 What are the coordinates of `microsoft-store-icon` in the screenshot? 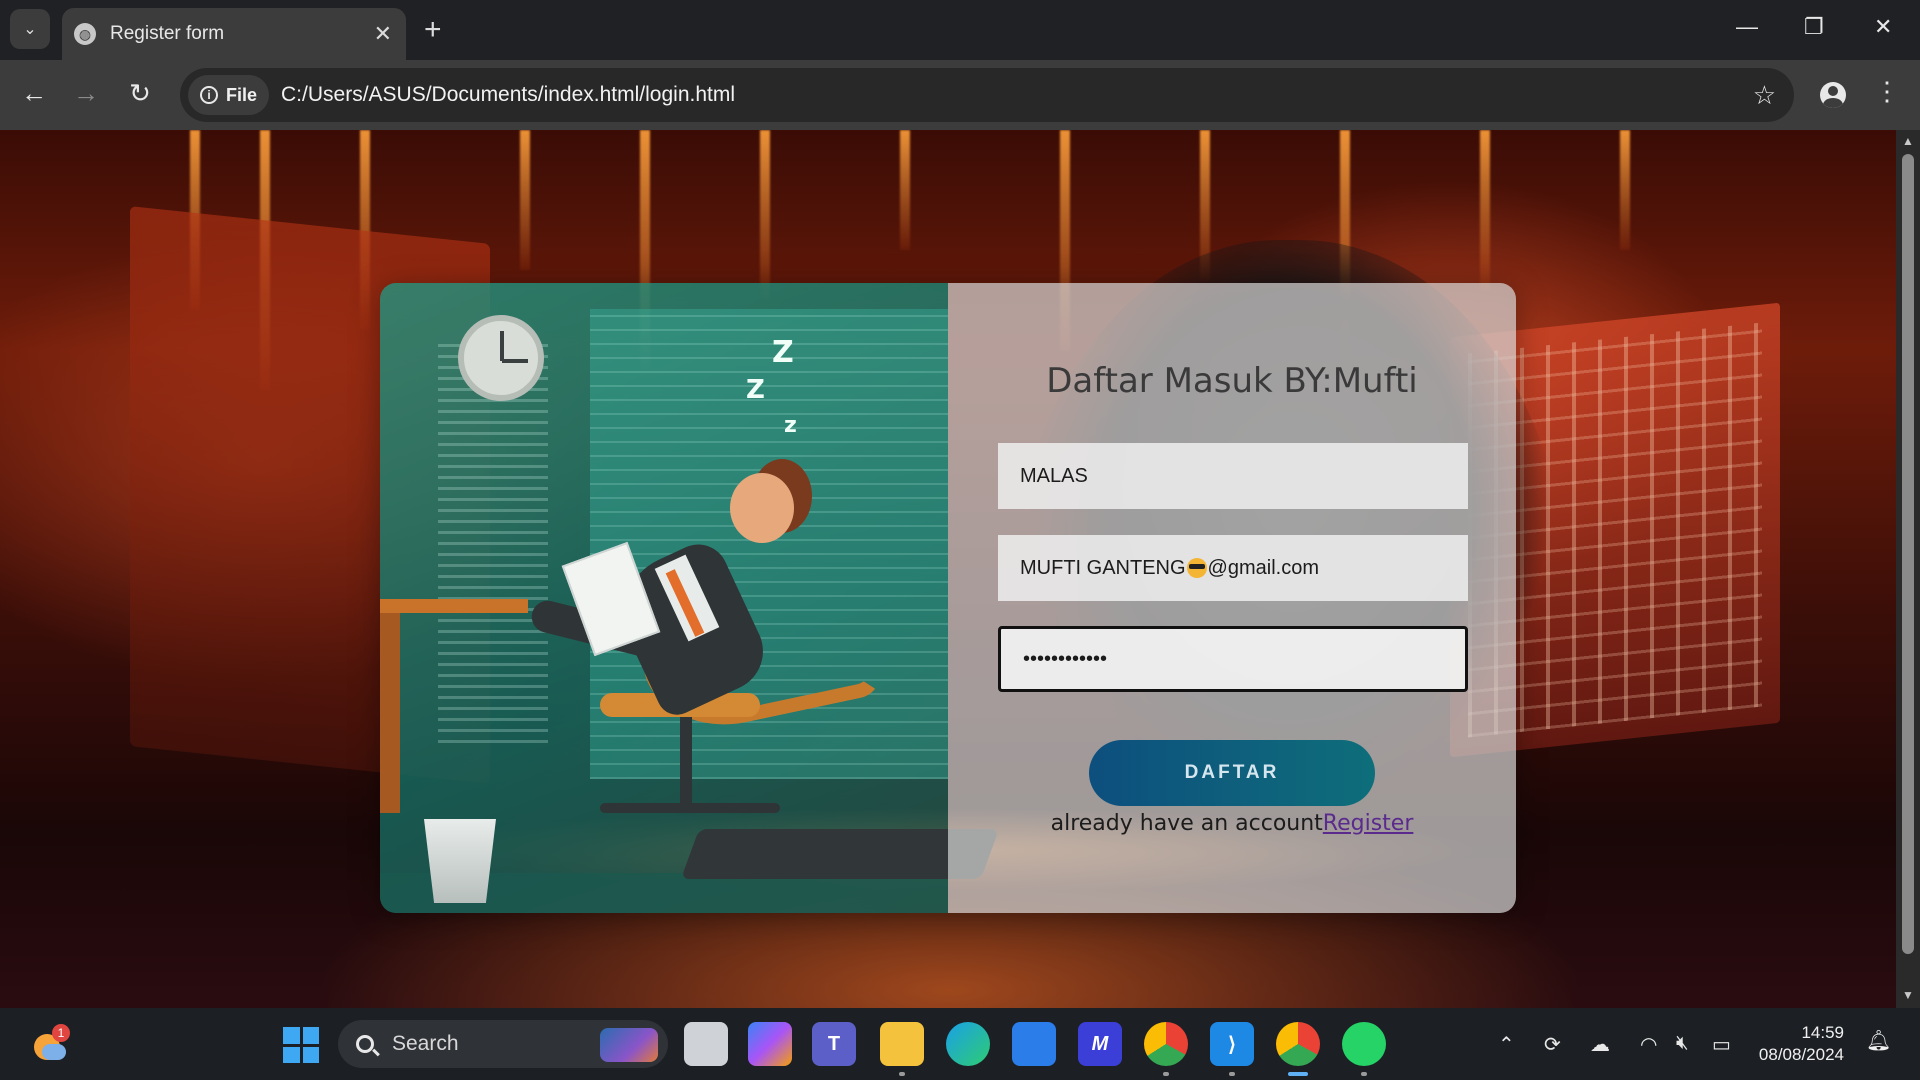 It's located at (1034, 1044).